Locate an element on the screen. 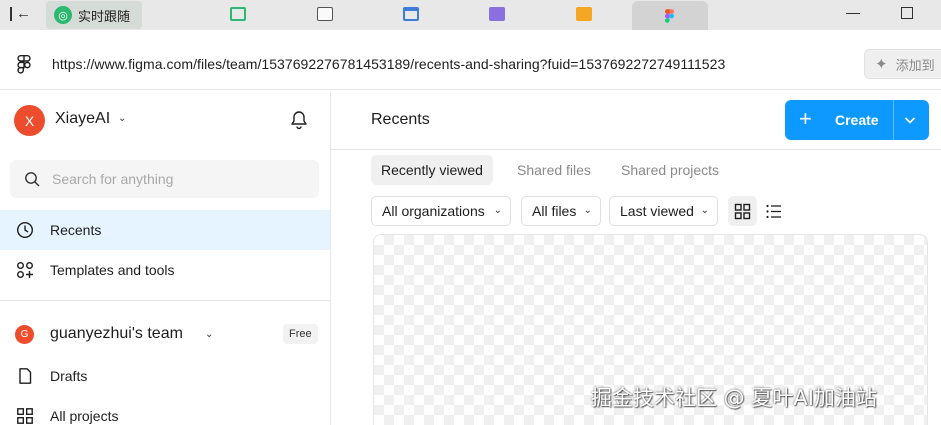 This screenshot has height=425, width=941. add-to-button: ✦ 添加到 is located at coordinates (902, 64).